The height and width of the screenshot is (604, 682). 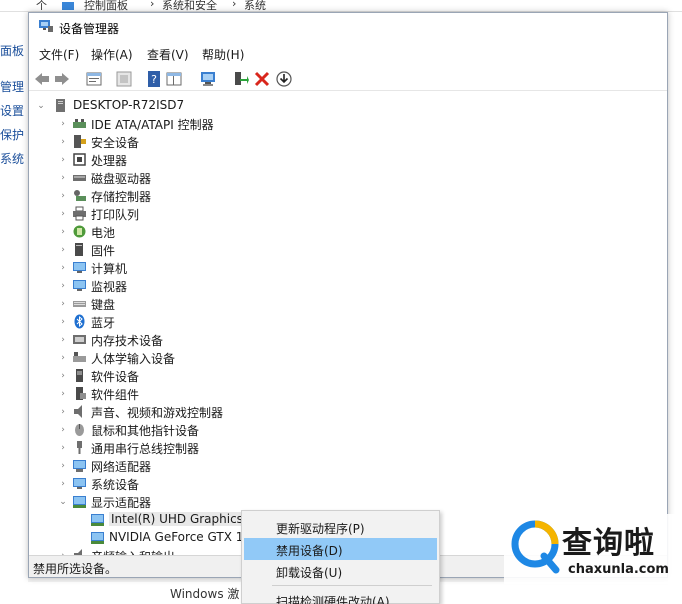 I want to click on update-driver-icon, so click(x=240, y=79).